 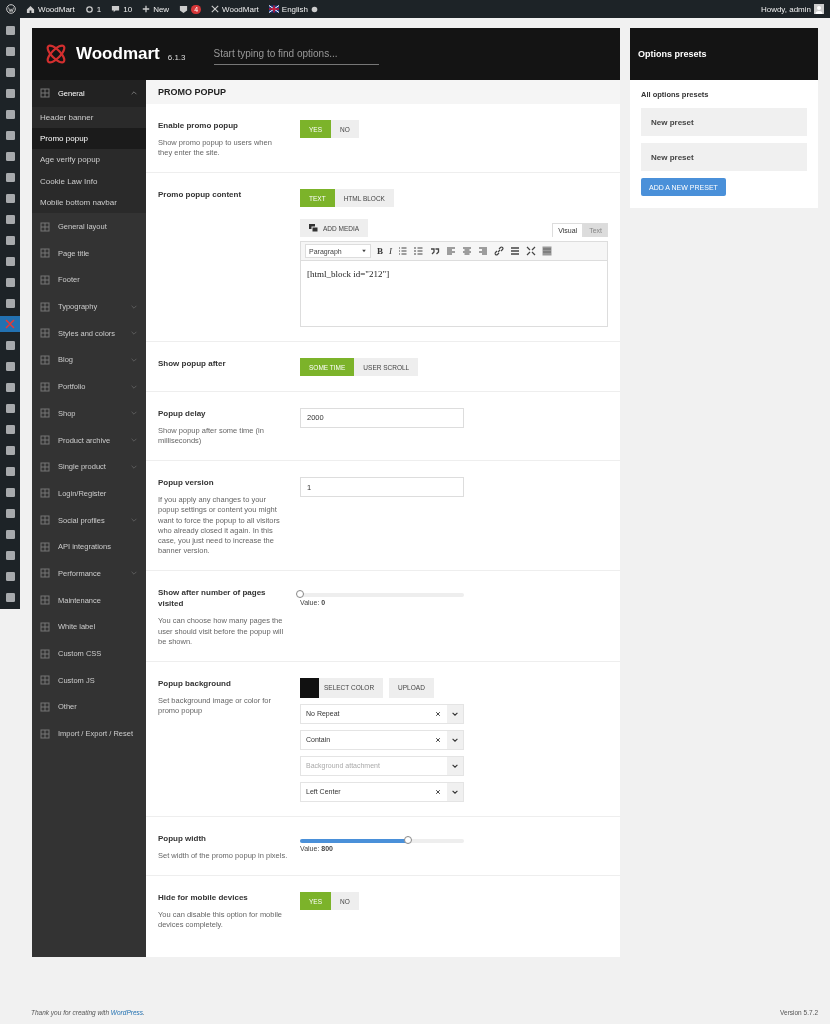 What do you see at coordinates (451, 251) in the screenshot?
I see `align-left-icon` at bounding box center [451, 251].